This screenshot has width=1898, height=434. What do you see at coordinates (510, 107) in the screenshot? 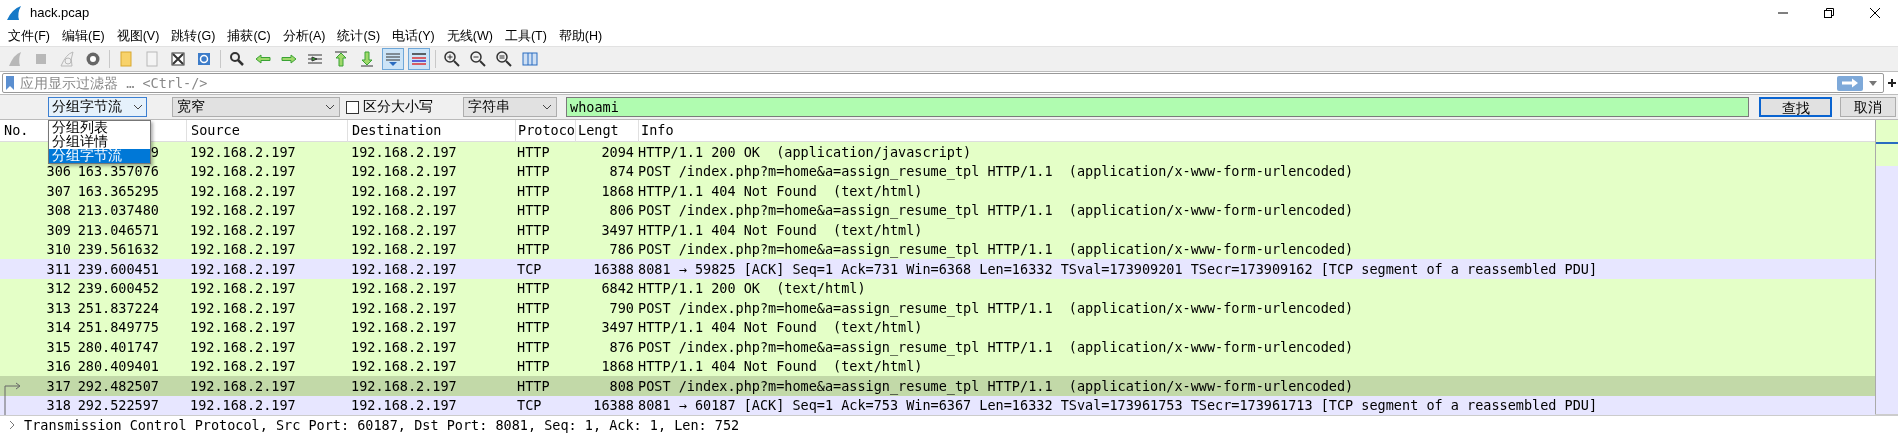
I see `search-type-dropdown: 字符串` at bounding box center [510, 107].